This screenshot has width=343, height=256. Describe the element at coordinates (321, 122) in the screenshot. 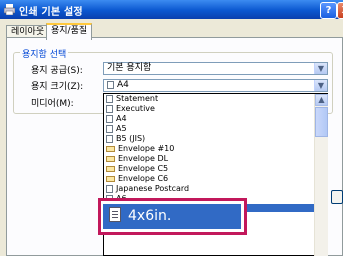

I see `scroll-thumb` at that location.